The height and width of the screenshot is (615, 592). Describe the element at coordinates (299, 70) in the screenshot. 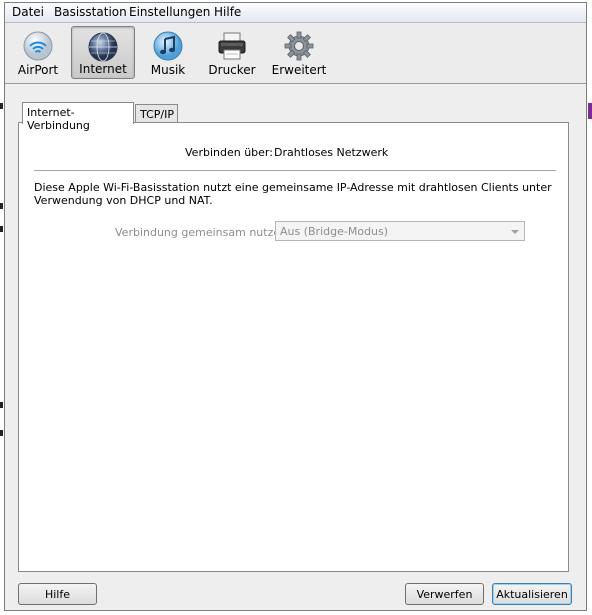

I see `toolbar-erweitert-label: Erweitert` at that location.